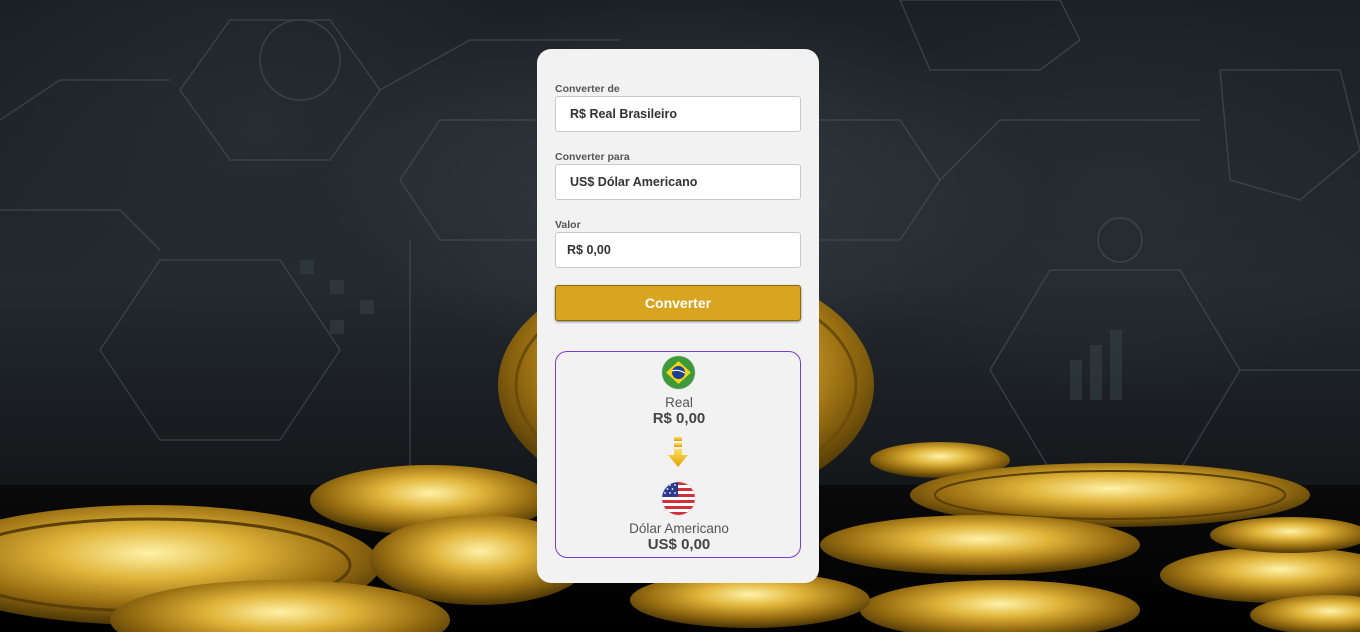 Image resolution: width=1360 pixels, height=632 pixels. What do you see at coordinates (678, 372) in the screenshot?
I see `brazil-flag-icon` at bounding box center [678, 372].